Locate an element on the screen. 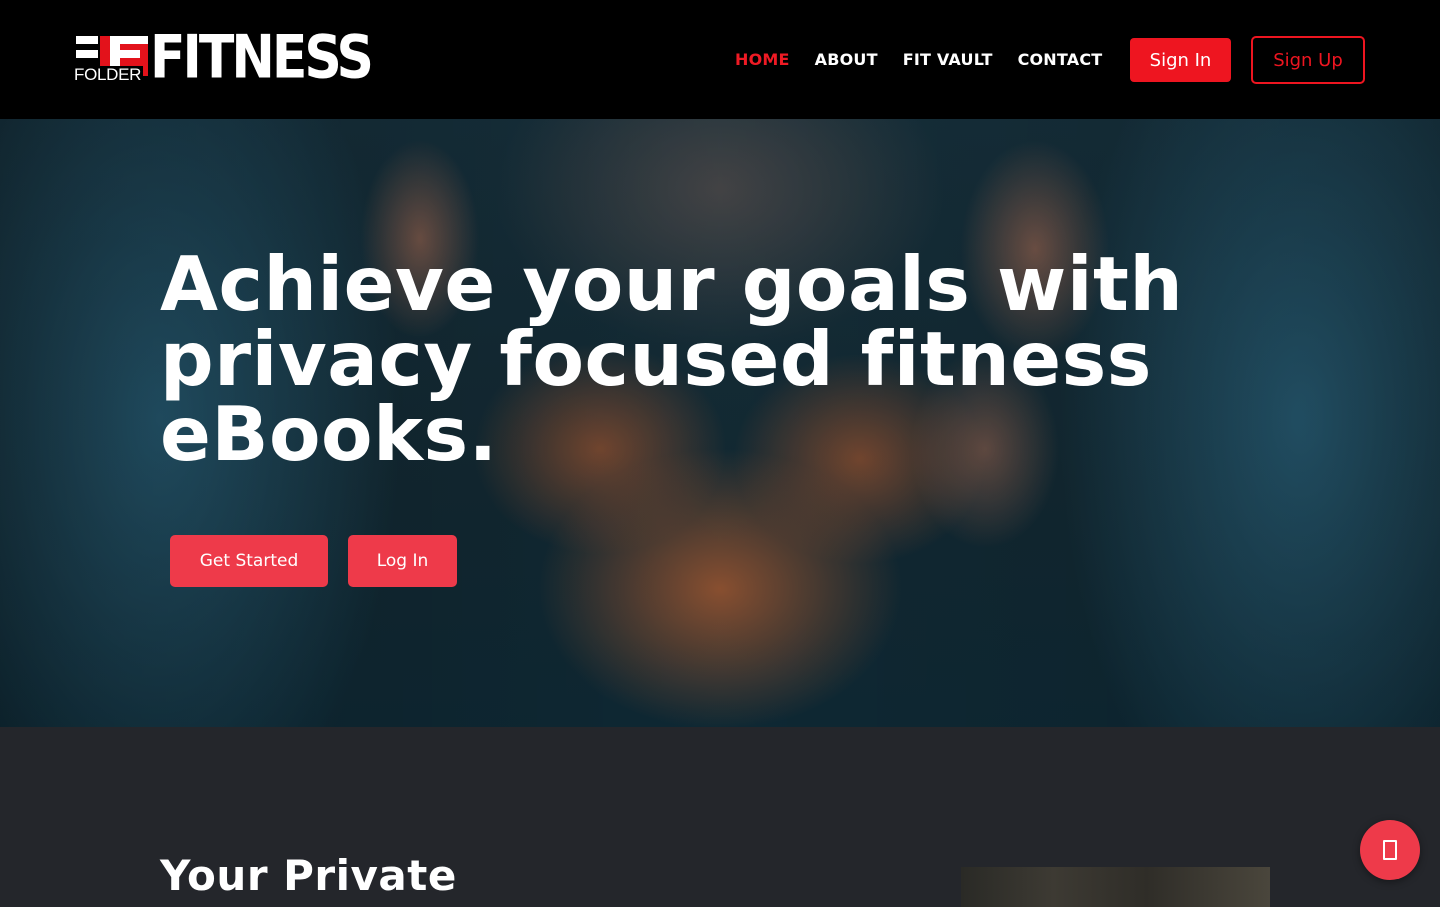 This screenshot has width=1440, height=907. sign-up-button: Sign Up is located at coordinates (1308, 60).